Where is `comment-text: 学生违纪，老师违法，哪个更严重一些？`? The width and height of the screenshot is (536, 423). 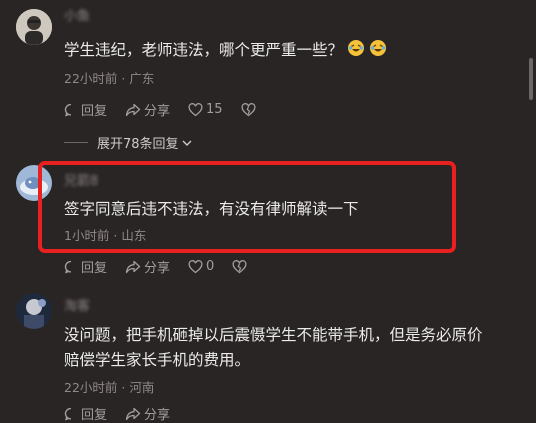 comment-text: 学生违纪，老师违法，哪个更严重一些？ is located at coordinates (225, 51).